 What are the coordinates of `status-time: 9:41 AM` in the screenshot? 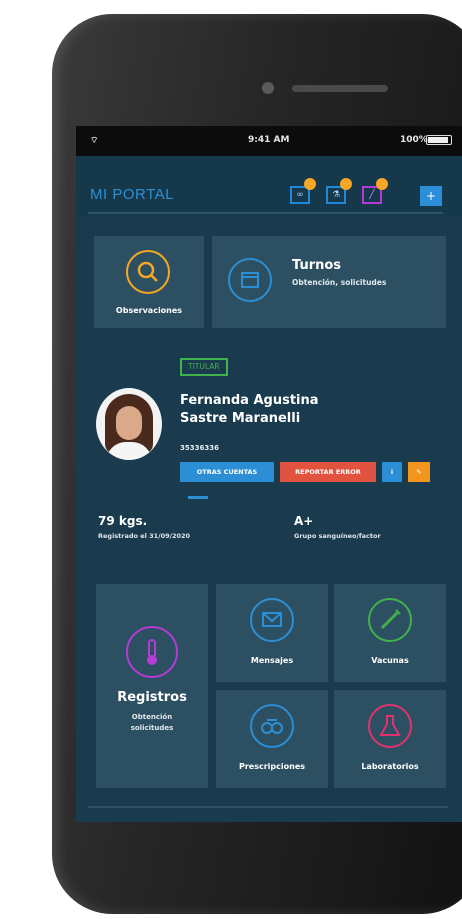 It's located at (269, 140).